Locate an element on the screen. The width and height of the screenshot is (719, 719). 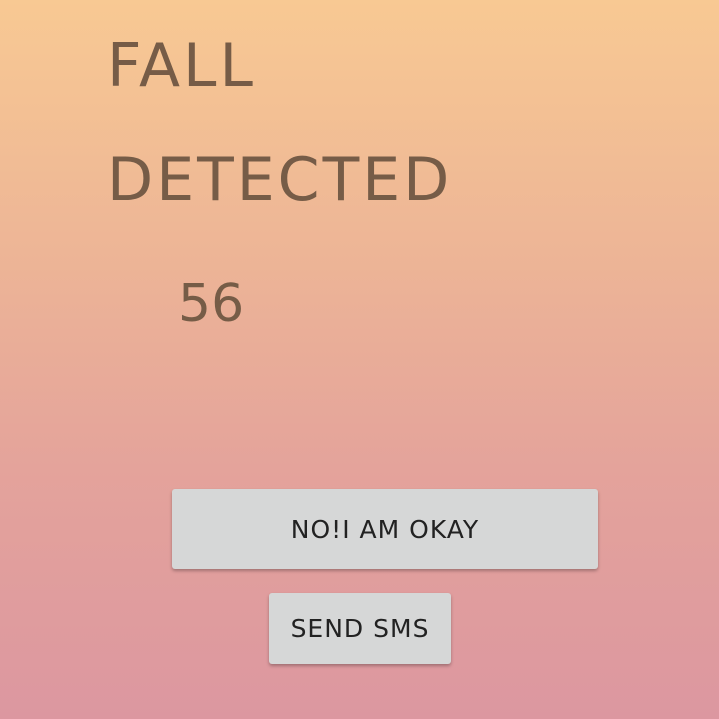
fall-detected-title-line-1: FALL is located at coordinates (181, 66).